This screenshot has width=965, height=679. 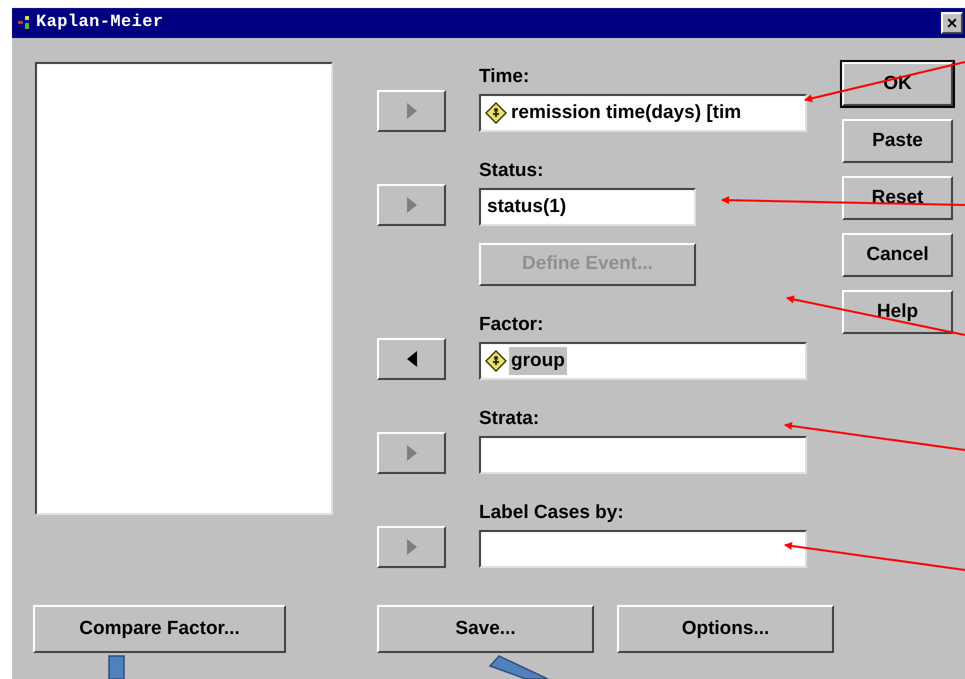 I want to click on field-label: Time:, so click(x=504, y=77).